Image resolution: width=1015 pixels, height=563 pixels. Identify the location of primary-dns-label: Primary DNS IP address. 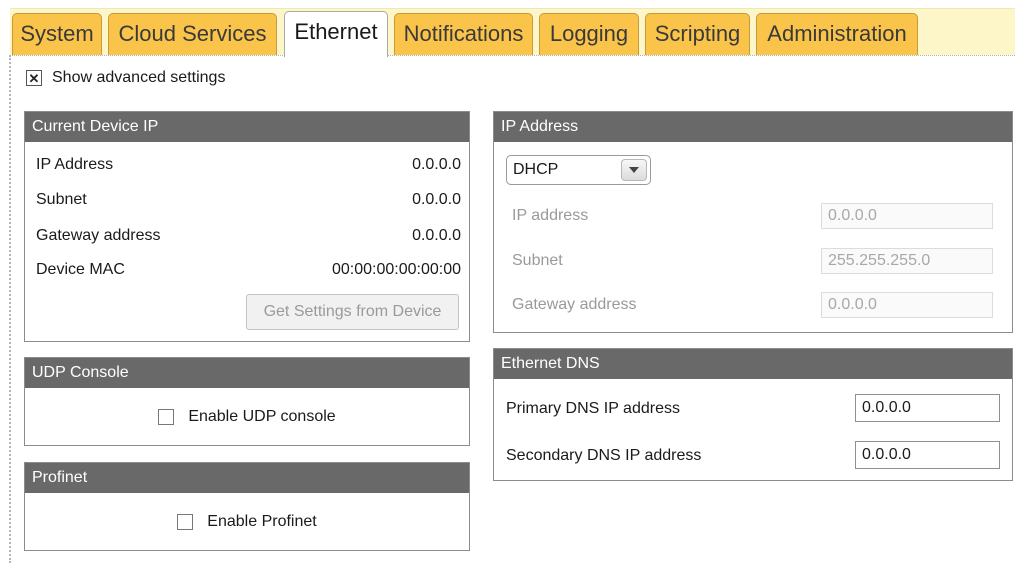
(593, 408).